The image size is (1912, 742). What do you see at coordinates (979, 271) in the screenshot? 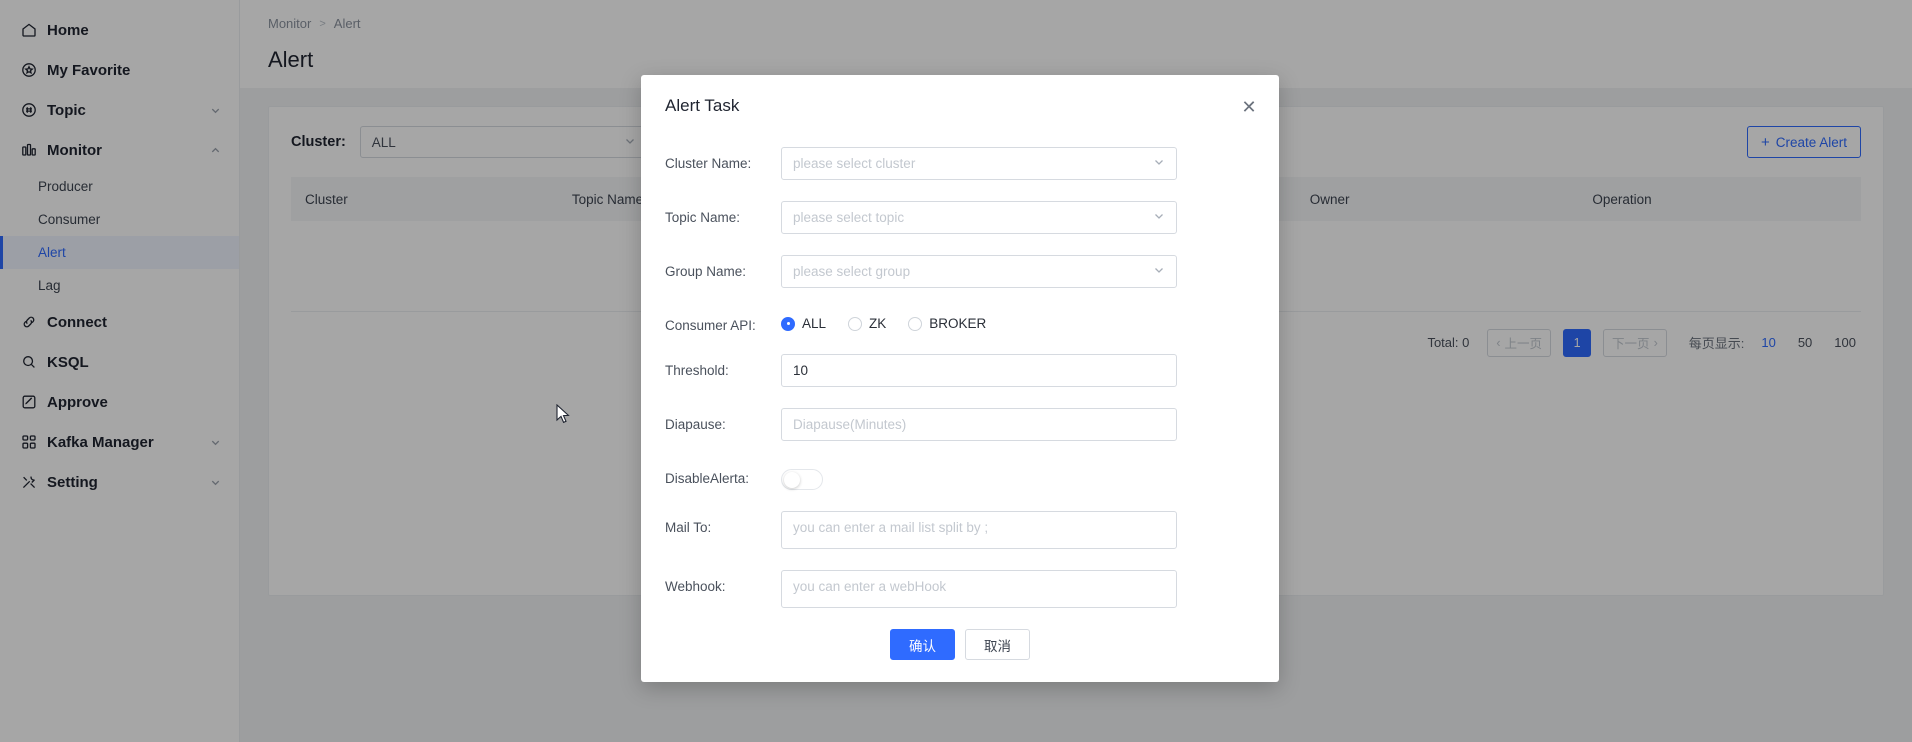
I see `group-name-select: please select group` at bounding box center [979, 271].